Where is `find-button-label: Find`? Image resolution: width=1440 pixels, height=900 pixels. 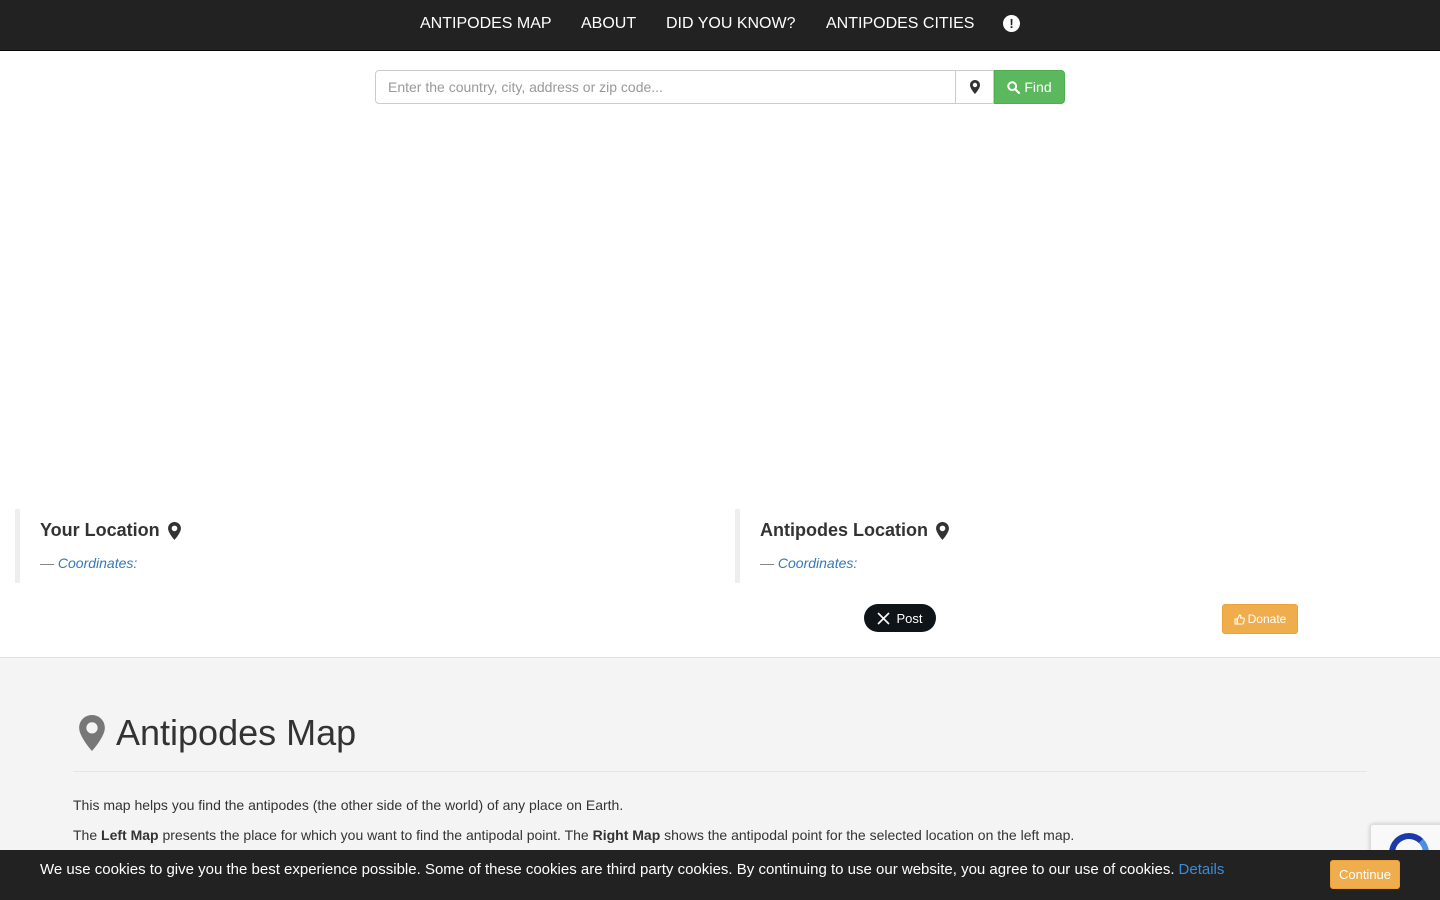
find-button-label: Find is located at coordinates (1038, 87).